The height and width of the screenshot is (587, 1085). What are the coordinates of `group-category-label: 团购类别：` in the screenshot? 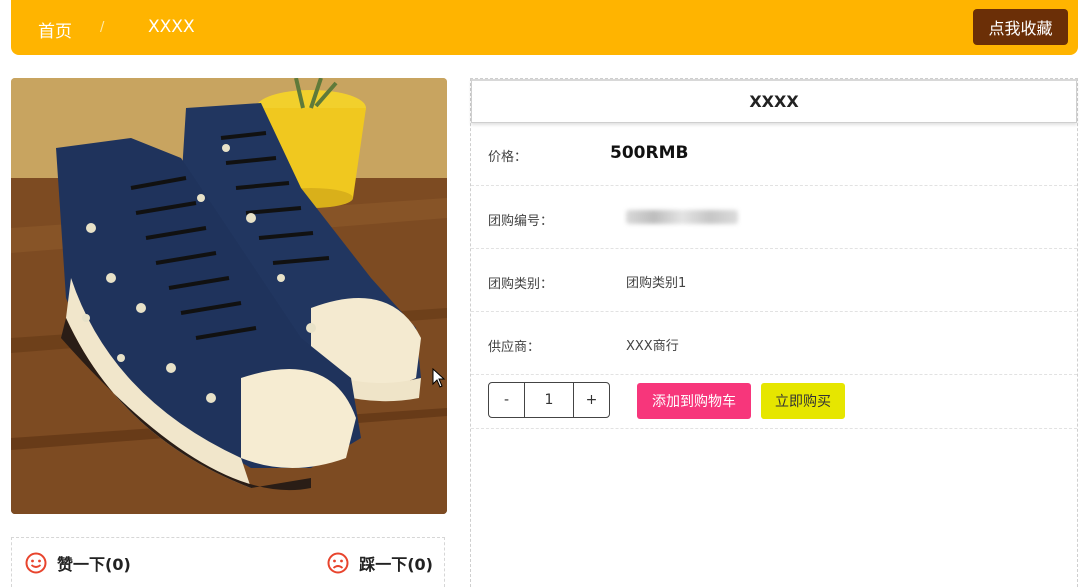 It's located at (521, 284).